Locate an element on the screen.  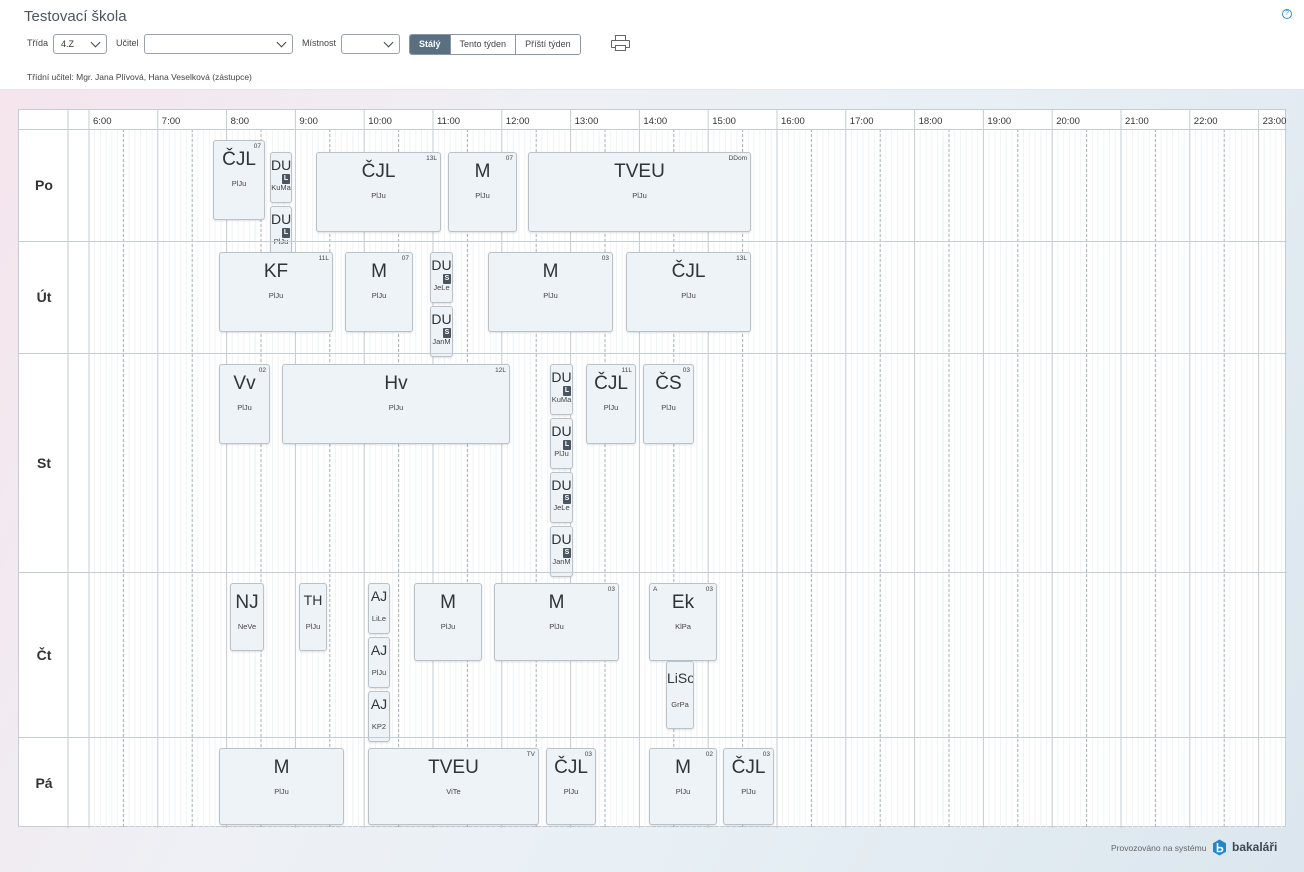
lesson-card: TVEU ViTe TV is located at coordinates (453, 786).